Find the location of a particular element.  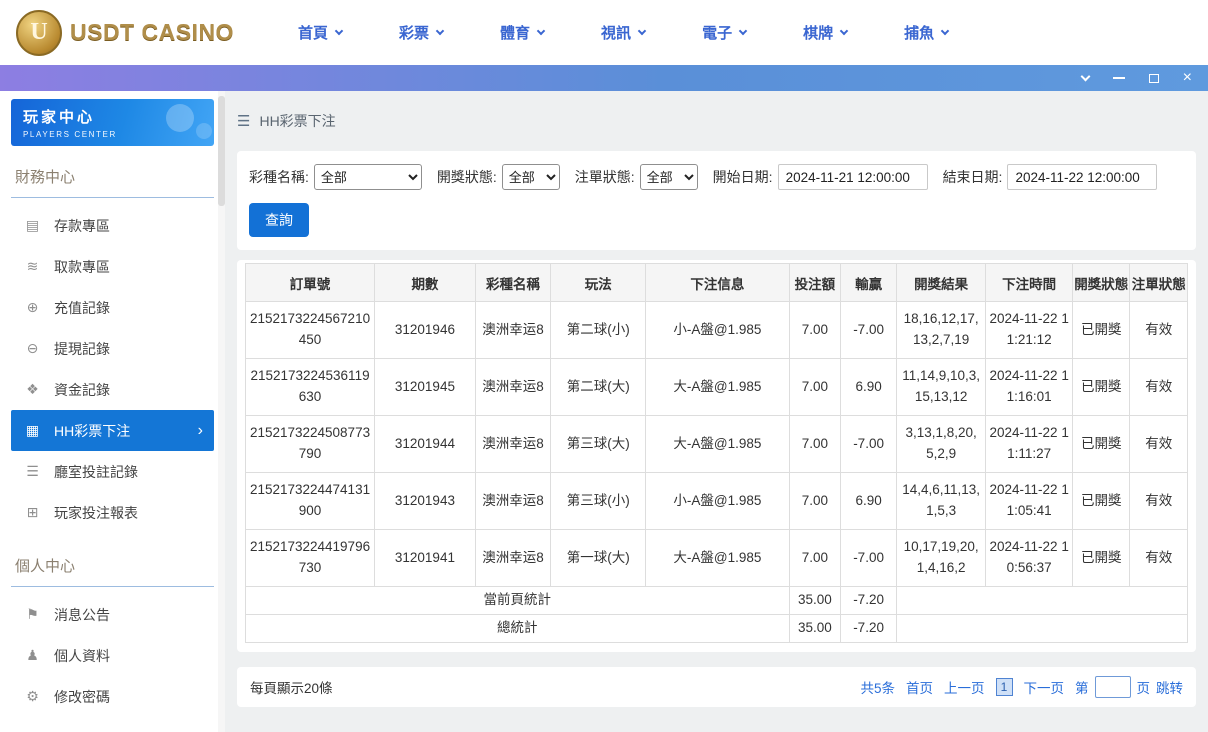

sidebar-item-player-bet-report: ⊞ 玩家投注報表 is located at coordinates (112, 512).